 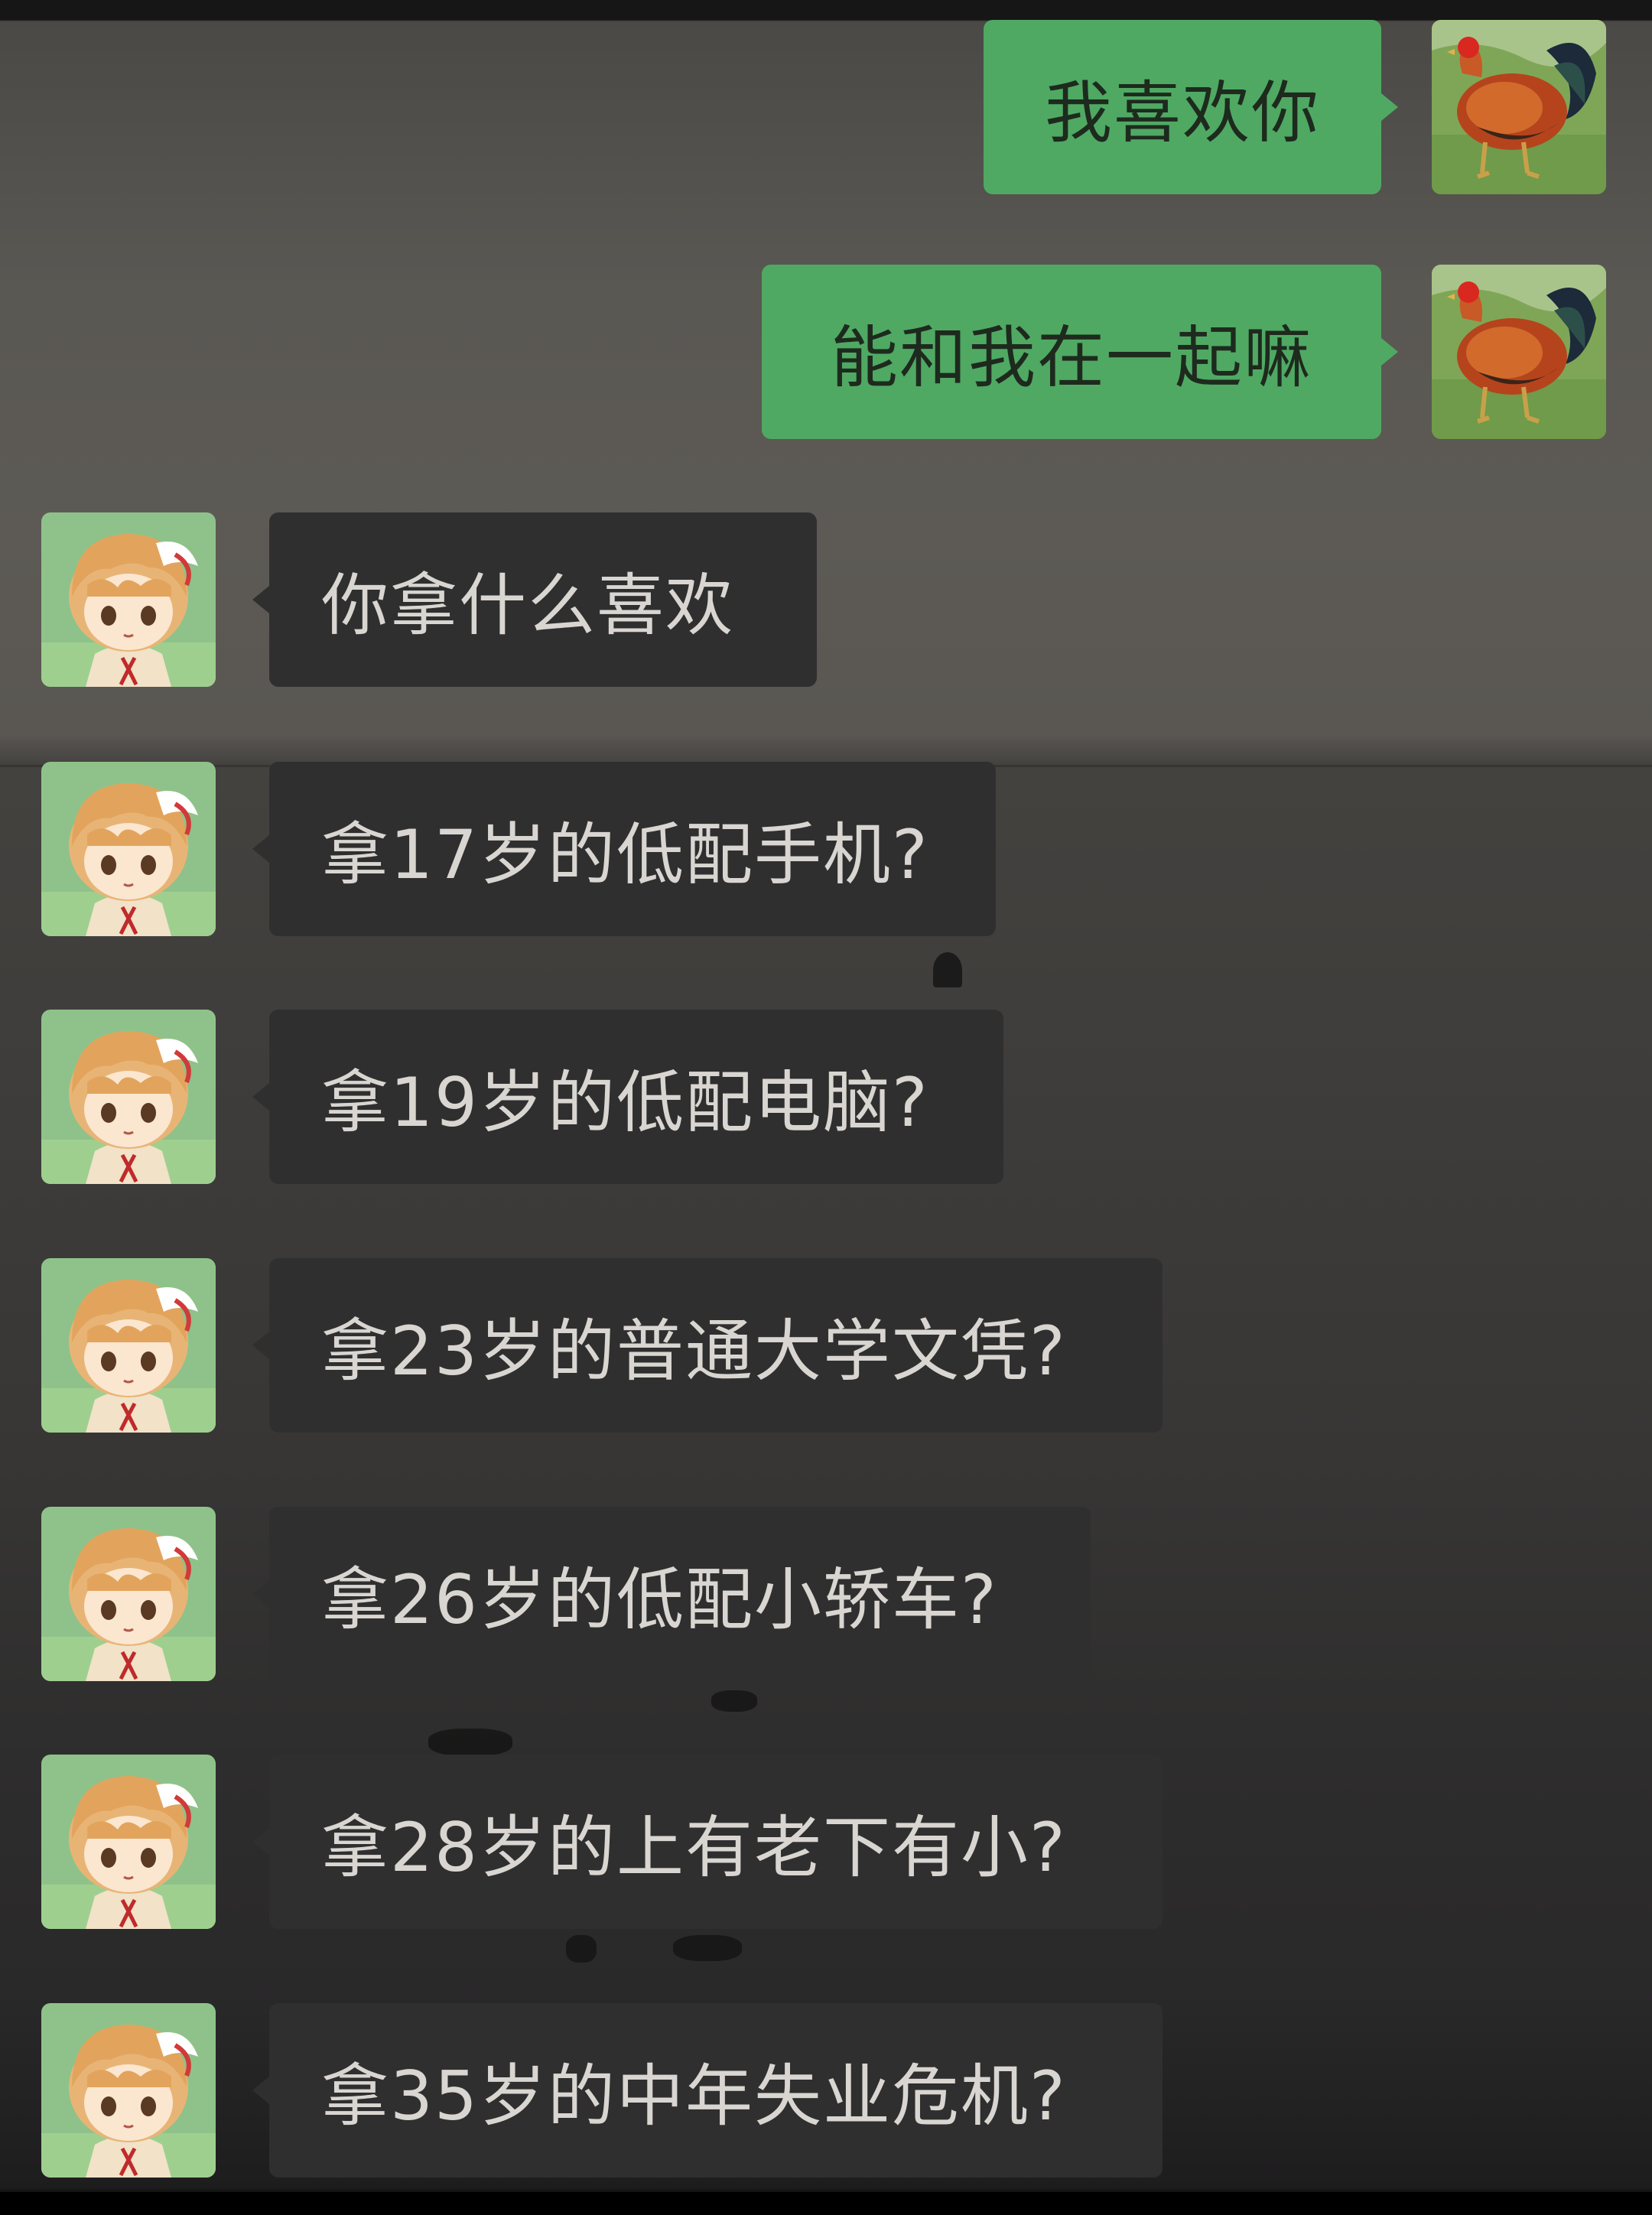 I want to click on received-message-bubble: 拿35岁的中年失业危机?, so click(x=716, y=2090).